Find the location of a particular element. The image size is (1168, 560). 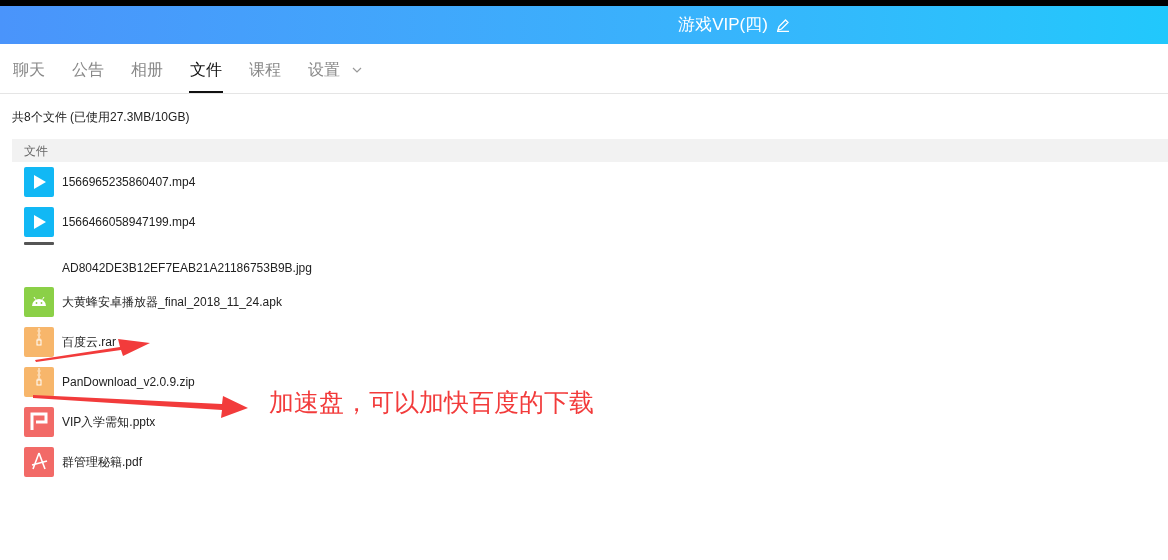

pdf-icon is located at coordinates (39, 462).